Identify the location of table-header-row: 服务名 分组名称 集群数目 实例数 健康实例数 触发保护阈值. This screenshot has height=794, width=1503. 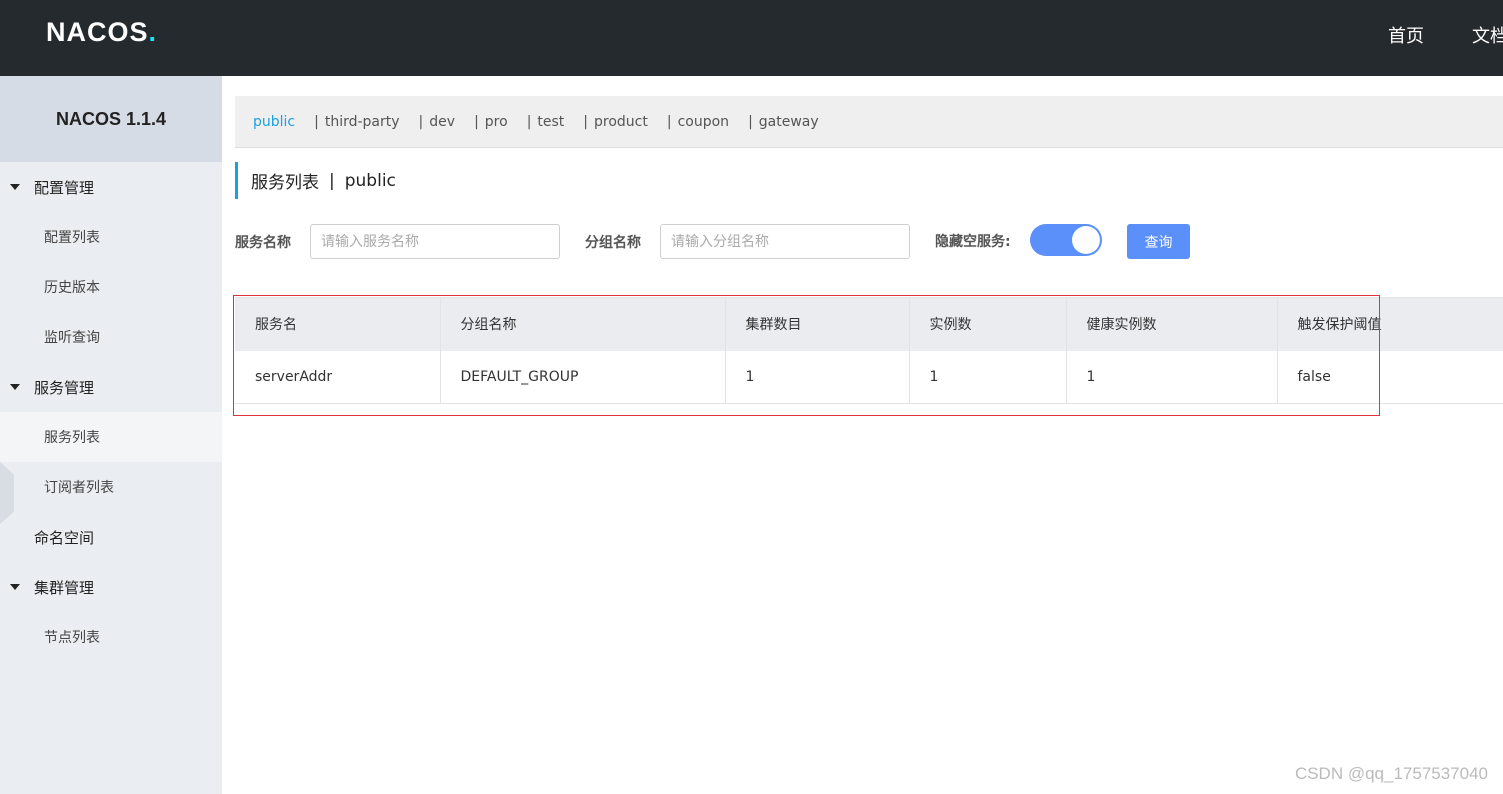
(869, 324).